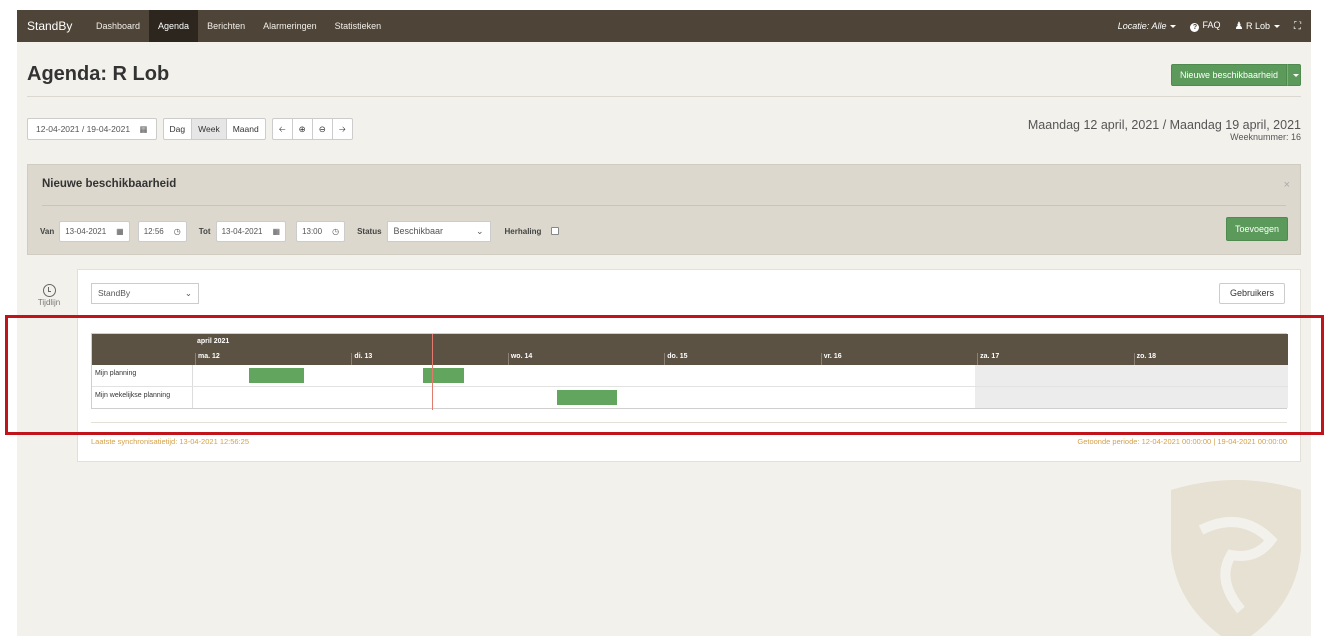 This screenshot has width=1324, height=636. I want to click on group-select: StandBy ⌄, so click(145, 293).